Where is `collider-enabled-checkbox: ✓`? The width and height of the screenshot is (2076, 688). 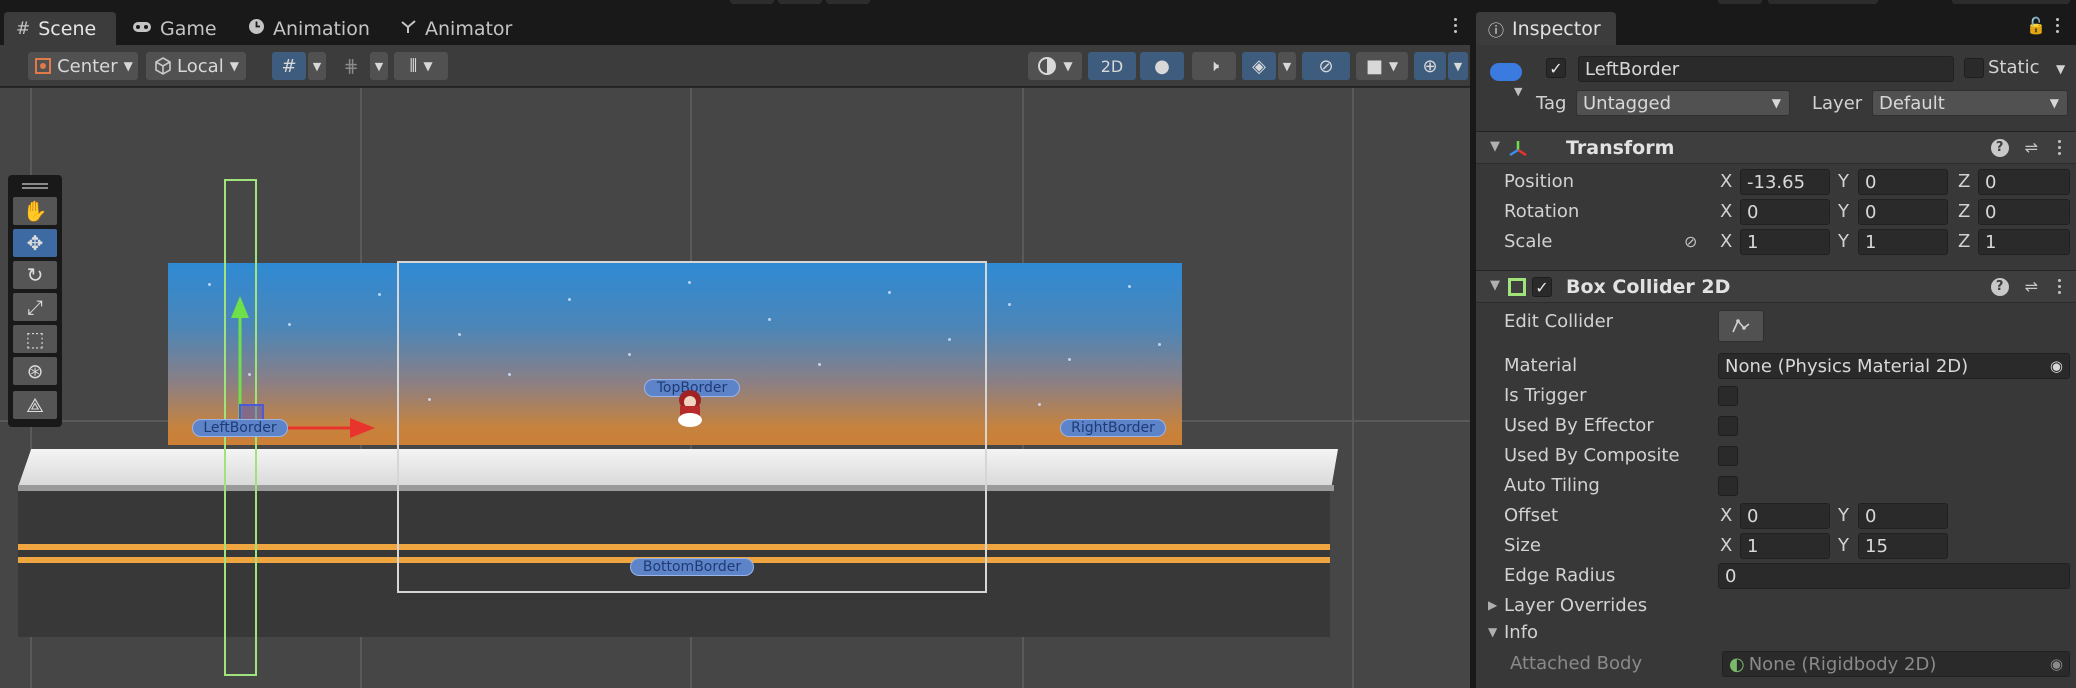 collider-enabled-checkbox: ✓ is located at coordinates (1542, 287).